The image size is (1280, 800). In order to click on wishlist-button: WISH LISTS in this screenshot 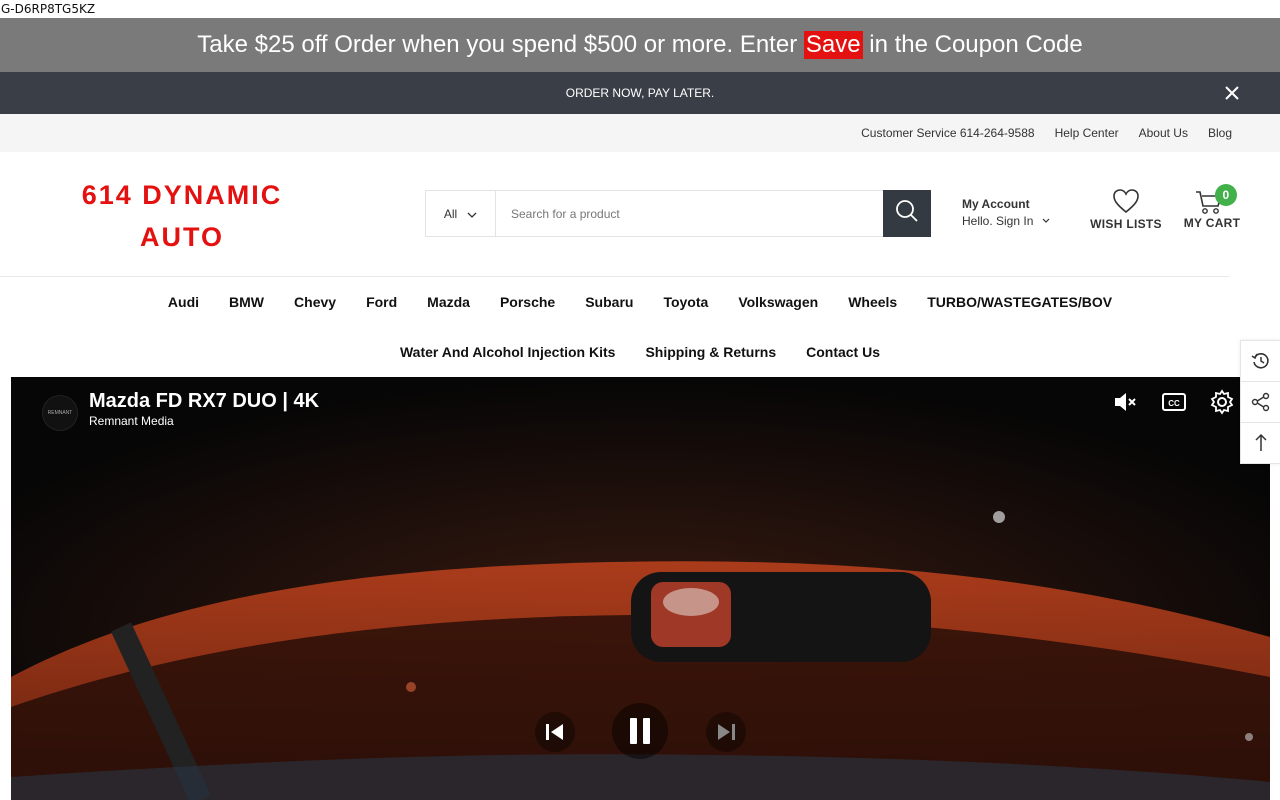, I will do `click(1126, 209)`.